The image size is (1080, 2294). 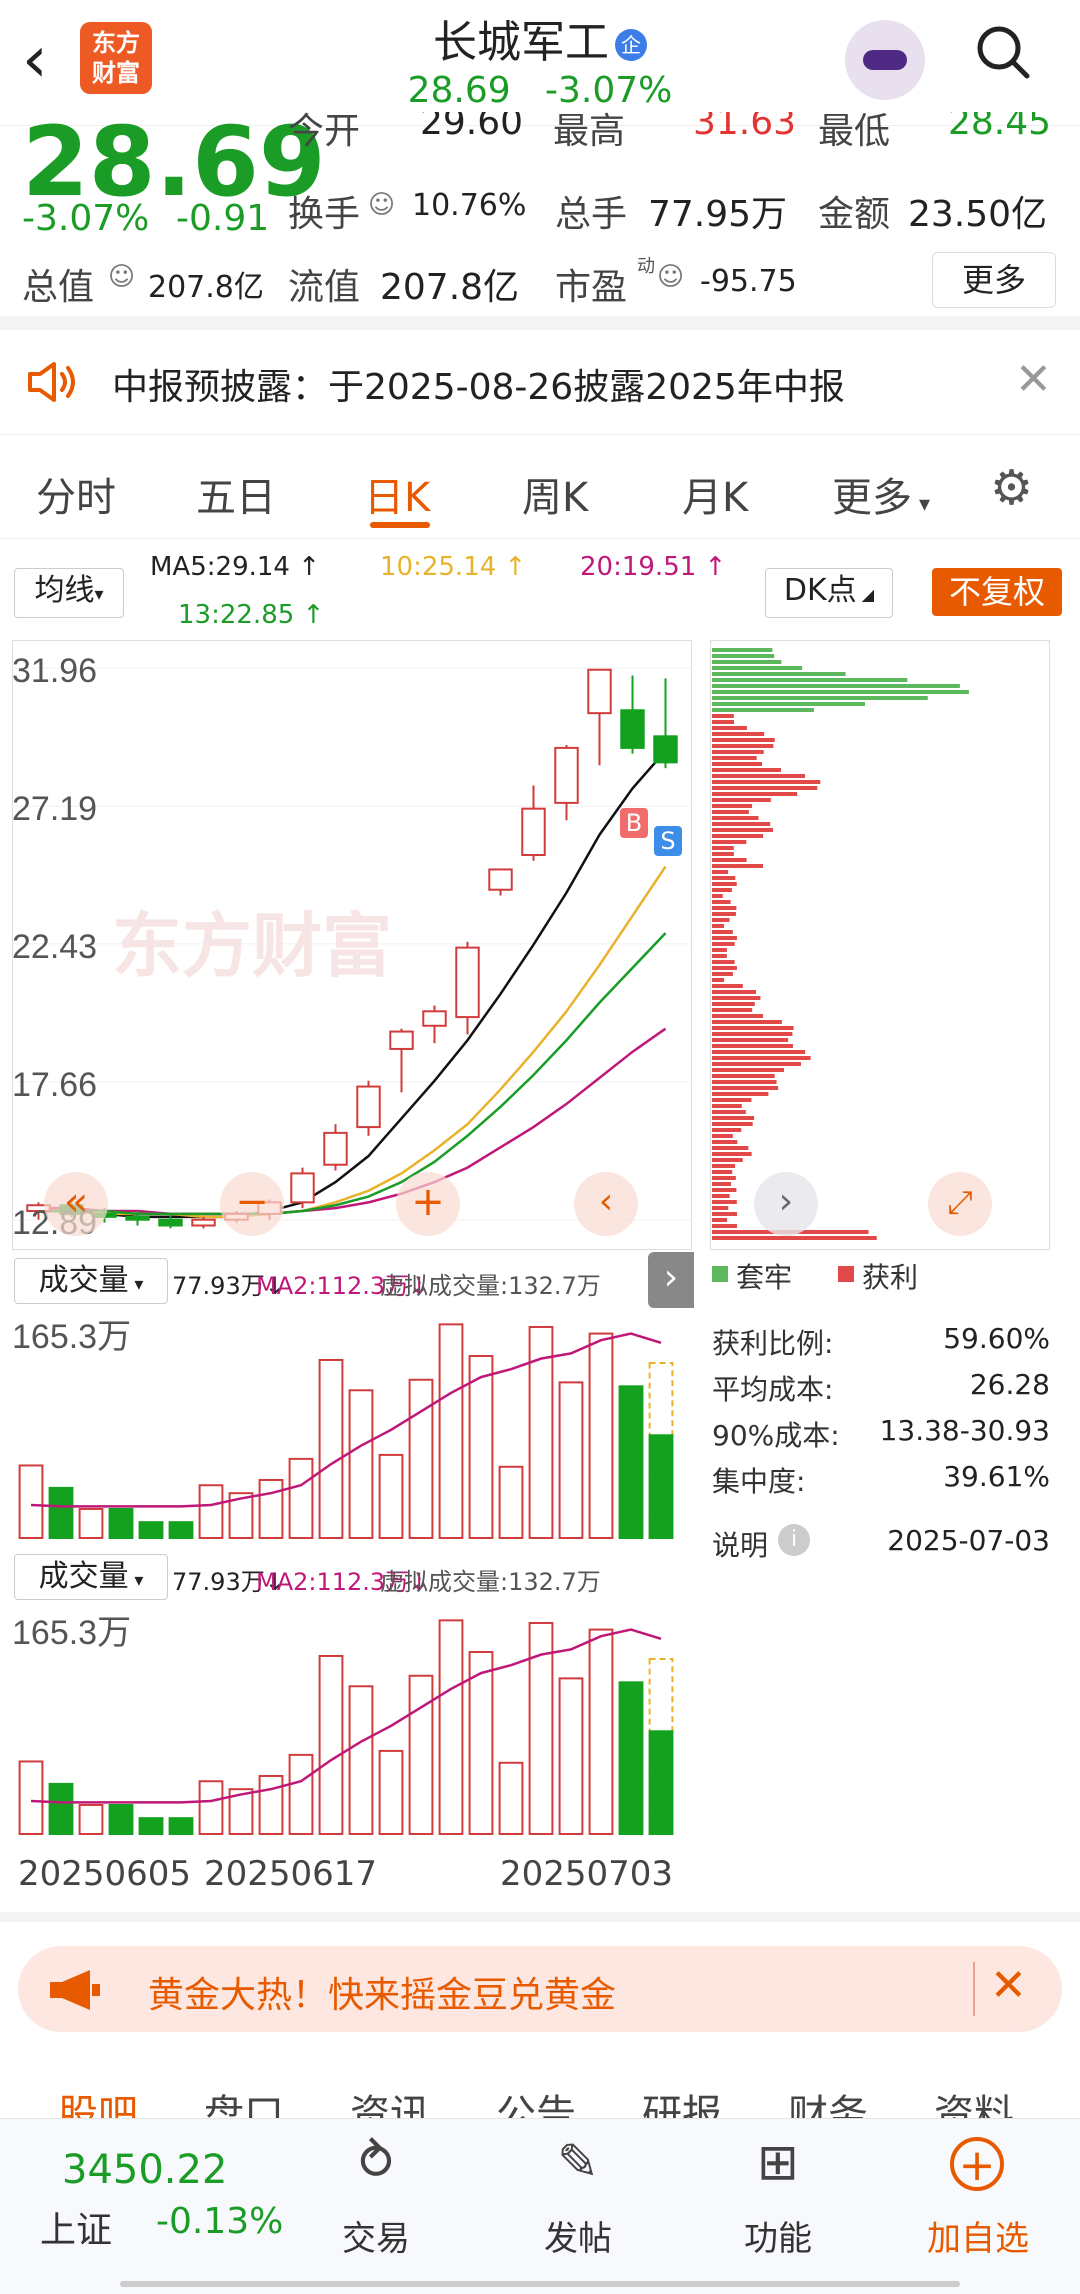 What do you see at coordinates (606, 1204) in the screenshot?
I see `step-left-icon: ‹` at bounding box center [606, 1204].